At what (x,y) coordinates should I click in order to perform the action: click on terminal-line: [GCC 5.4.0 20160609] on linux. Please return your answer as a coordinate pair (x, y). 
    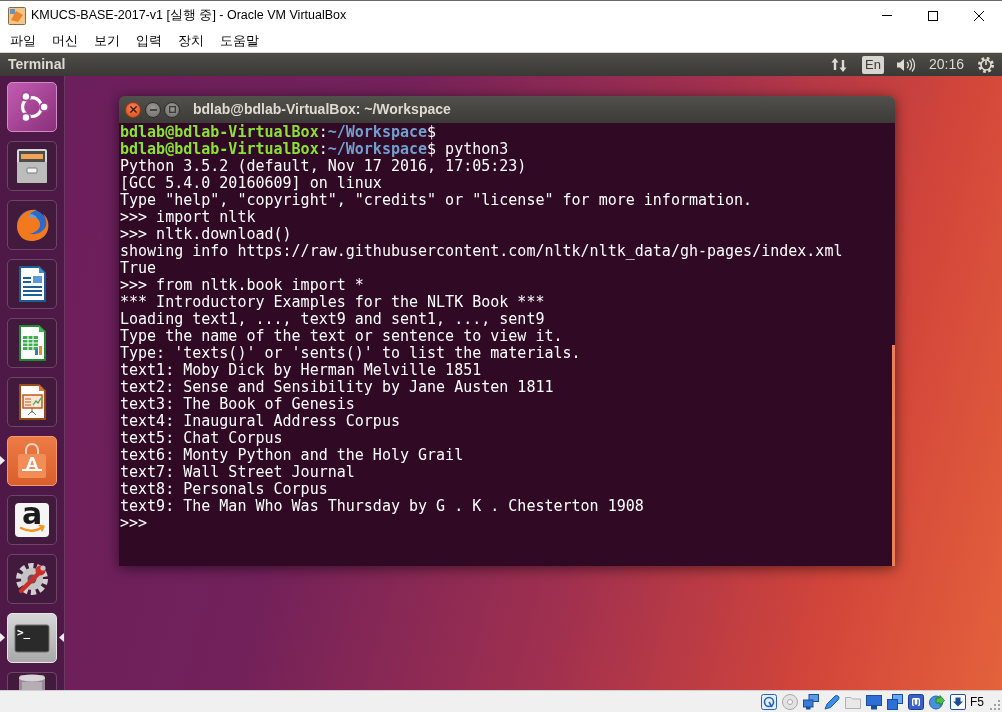
    Looking at the image, I should click on (251, 183).